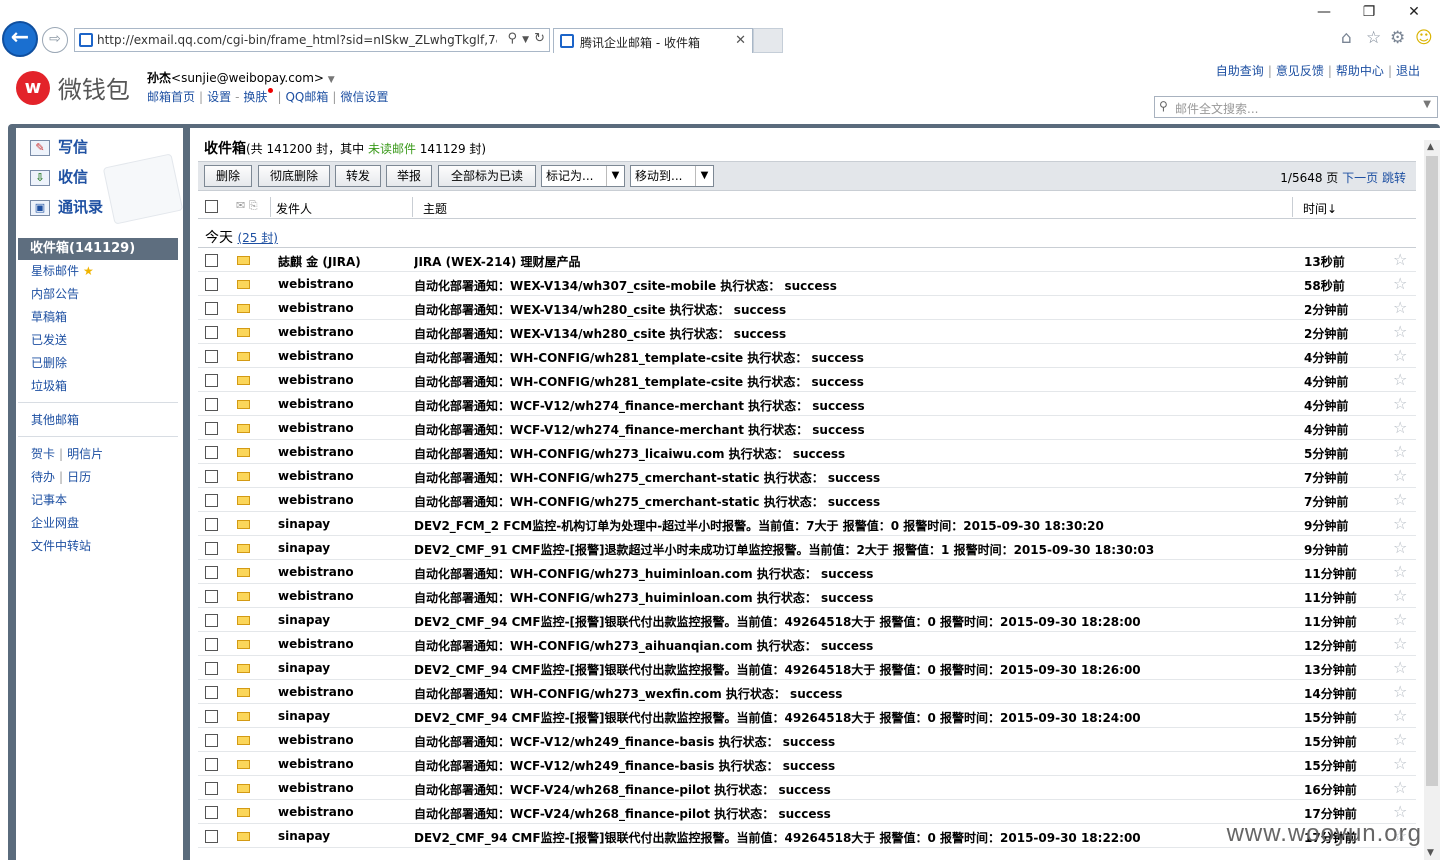 This screenshot has width=1440, height=860. What do you see at coordinates (98, 500) in the screenshot?
I see `sidebar-item-notes: 记事本` at bounding box center [98, 500].